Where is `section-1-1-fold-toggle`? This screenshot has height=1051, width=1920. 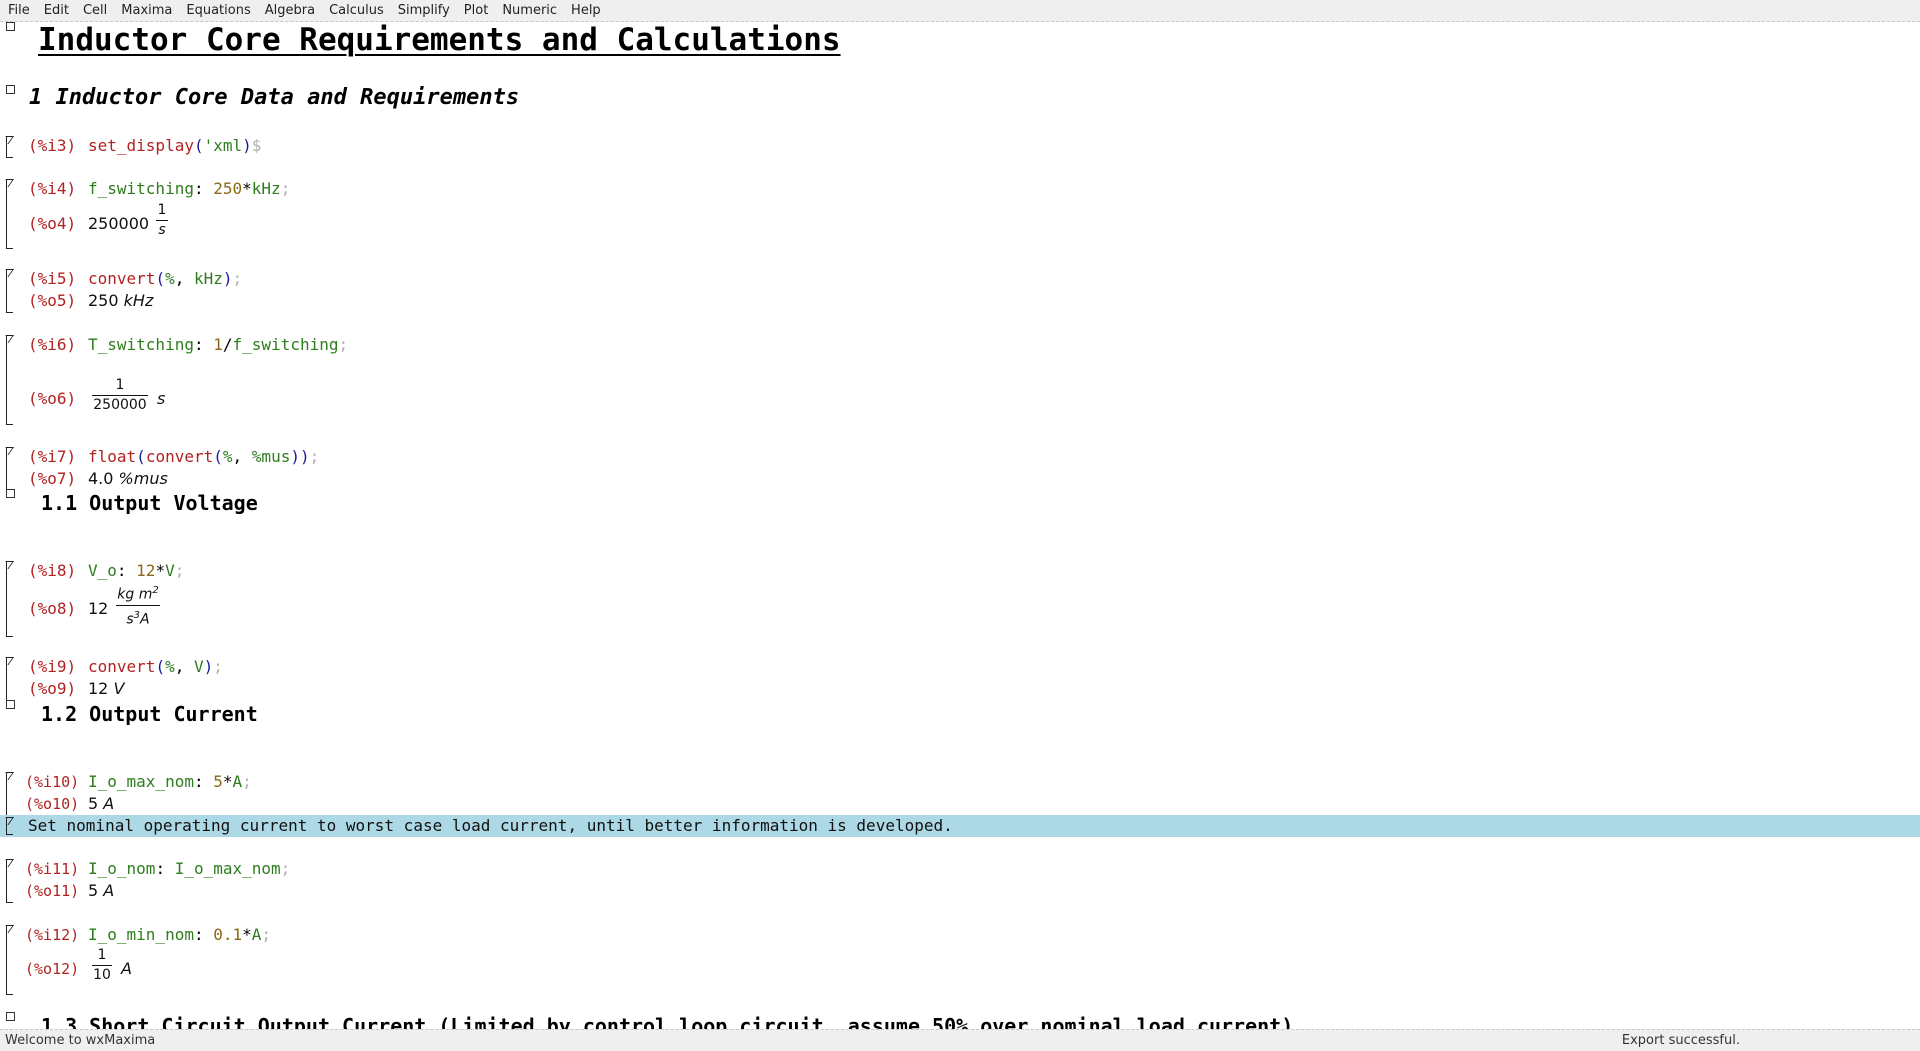 section-1-1-fold-toggle is located at coordinates (10, 493).